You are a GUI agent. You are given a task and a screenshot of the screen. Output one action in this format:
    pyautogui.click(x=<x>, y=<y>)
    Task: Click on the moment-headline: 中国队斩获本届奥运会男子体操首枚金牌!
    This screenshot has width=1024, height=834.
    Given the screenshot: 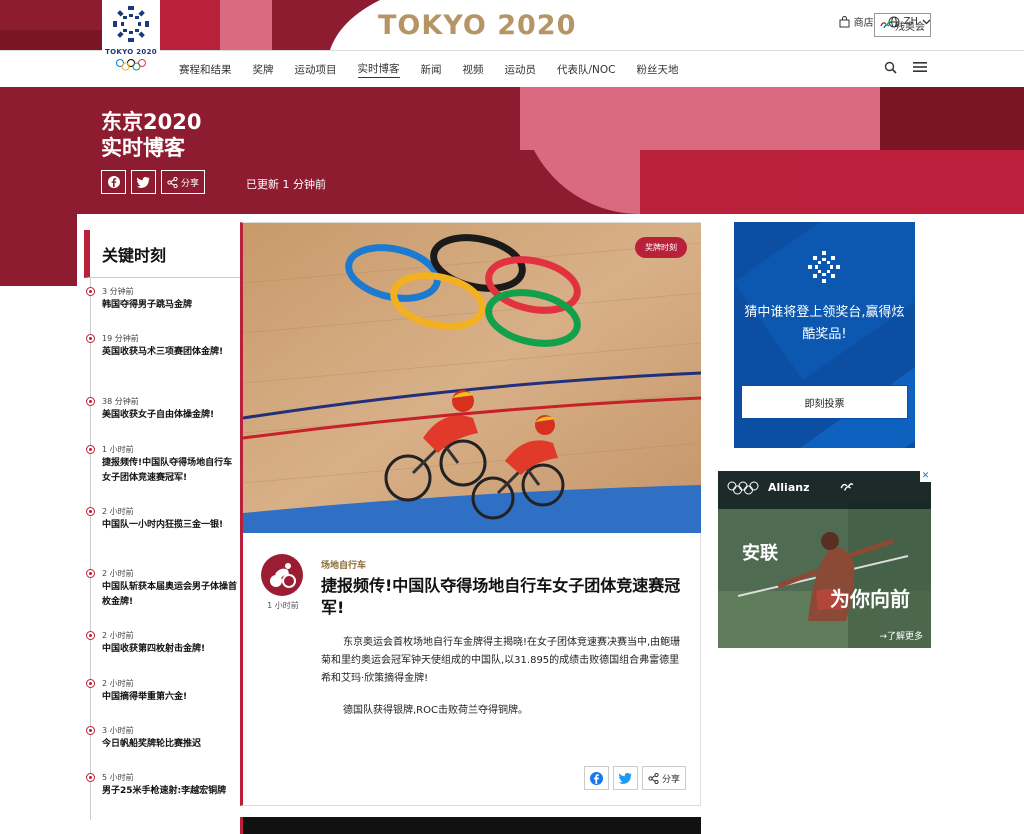 What is the action you would take?
    pyautogui.click(x=170, y=594)
    